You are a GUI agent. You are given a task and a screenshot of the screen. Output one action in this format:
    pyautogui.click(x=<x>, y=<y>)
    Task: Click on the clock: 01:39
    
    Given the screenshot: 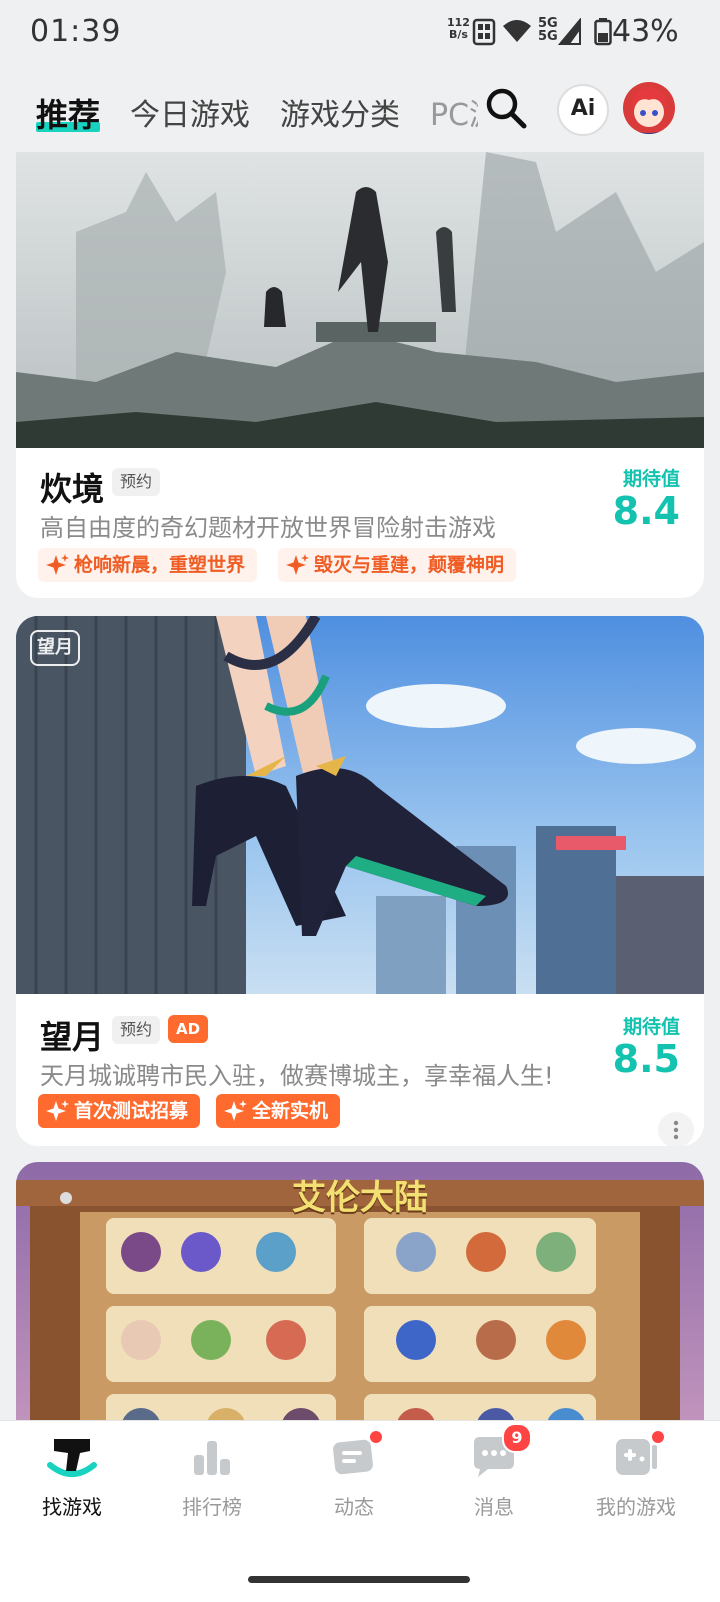 What is the action you would take?
    pyautogui.click(x=76, y=31)
    